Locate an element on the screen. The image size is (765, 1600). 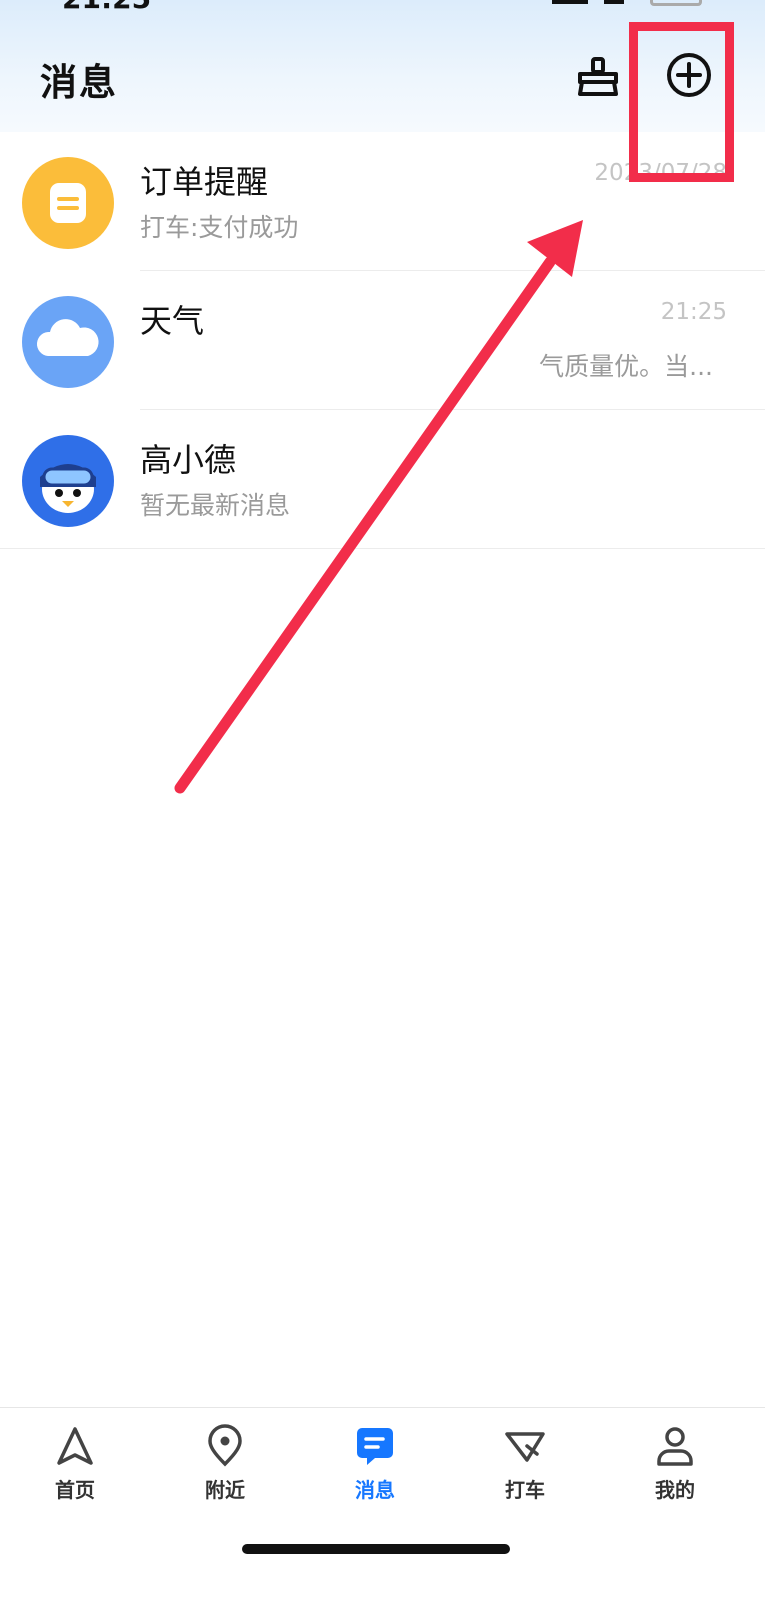
tab-home: 首页 is located at coordinates (75, 1469).